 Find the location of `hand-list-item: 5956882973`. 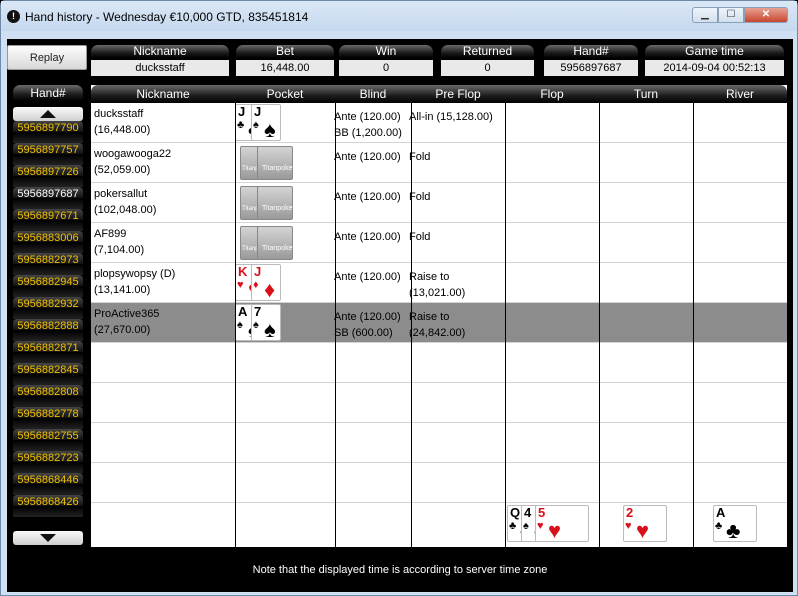

hand-list-item: 5956882973 is located at coordinates (48, 264).